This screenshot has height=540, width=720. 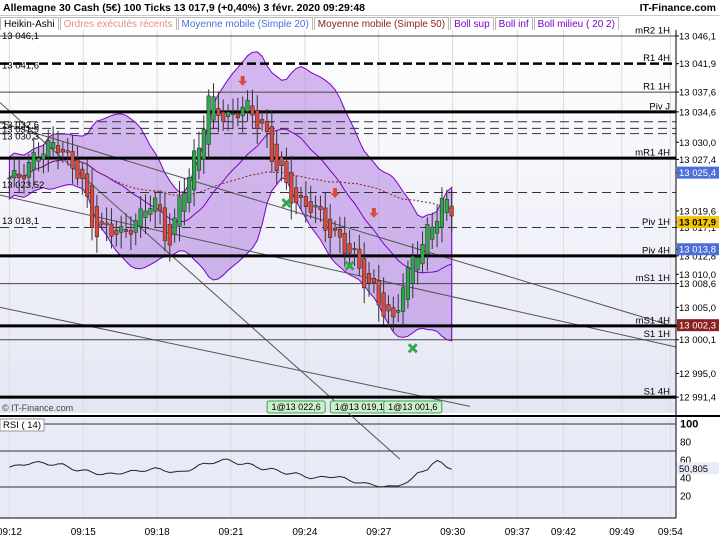 What do you see at coordinates (670, 532) in the screenshot?
I see `time-label: 09:54` at bounding box center [670, 532].